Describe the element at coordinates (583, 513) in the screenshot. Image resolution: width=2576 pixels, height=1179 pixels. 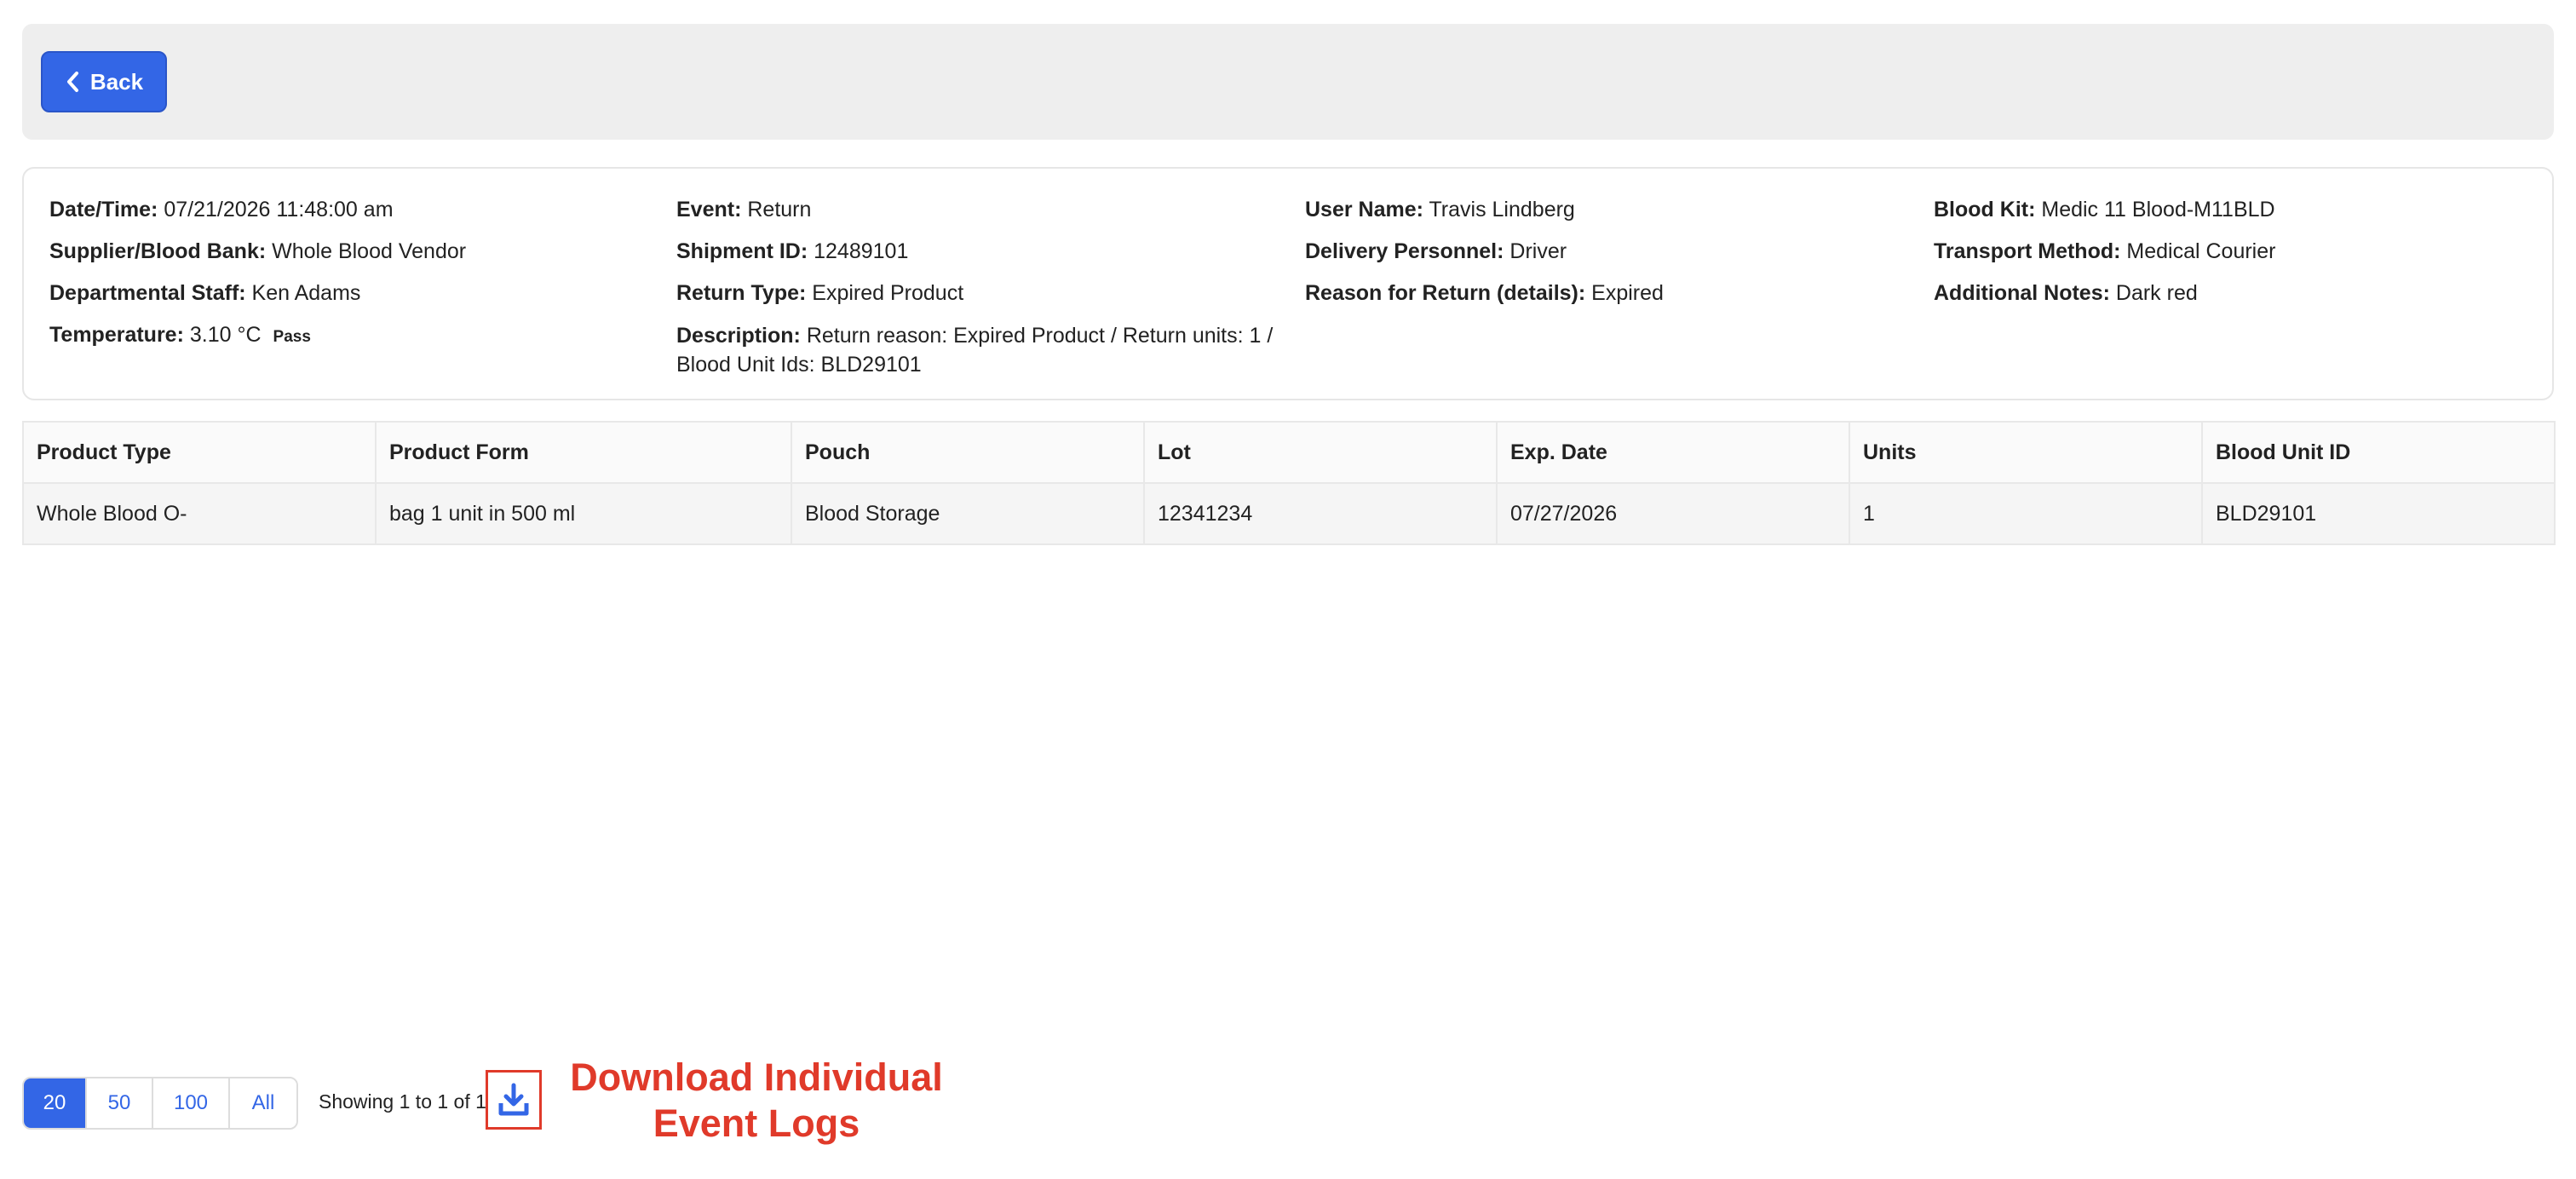
I see `cell-product-form: bag 1 unit in 500 ml` at that location.